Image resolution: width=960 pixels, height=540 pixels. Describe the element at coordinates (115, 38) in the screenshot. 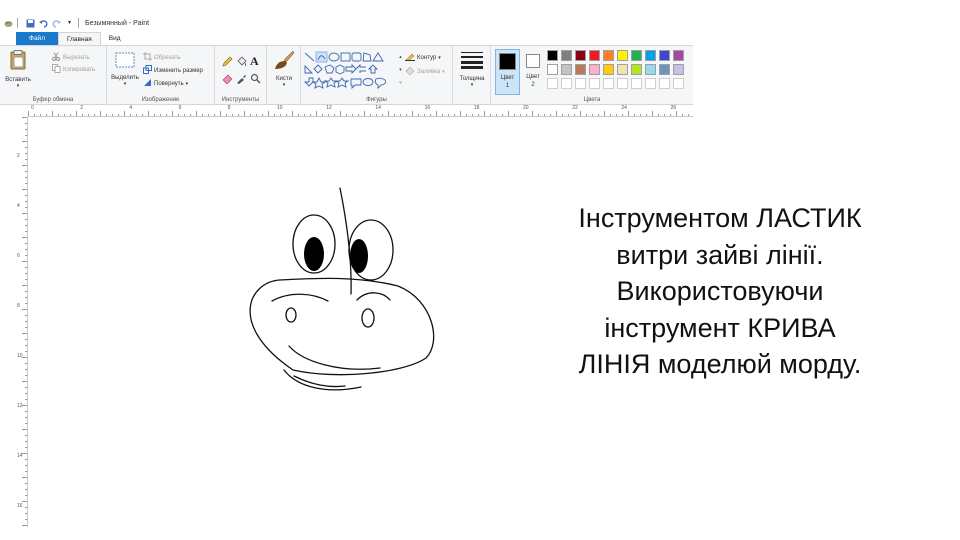

I see `tab-view: Вид` at that location.